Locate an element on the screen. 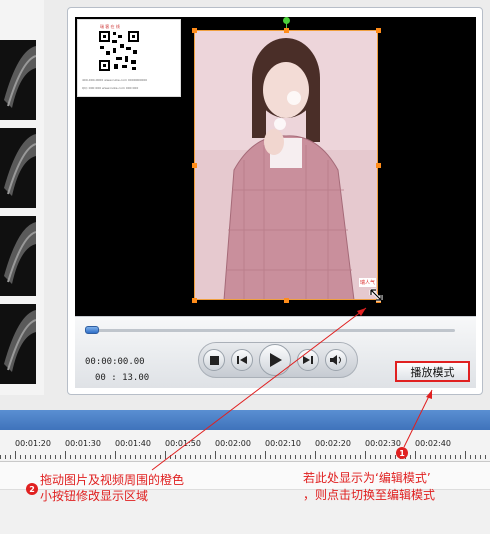 The image size is (490, 534). annotation-note-1-line1: 若此处显示为‘编辑模式’ is located at coordinates (367, 478).